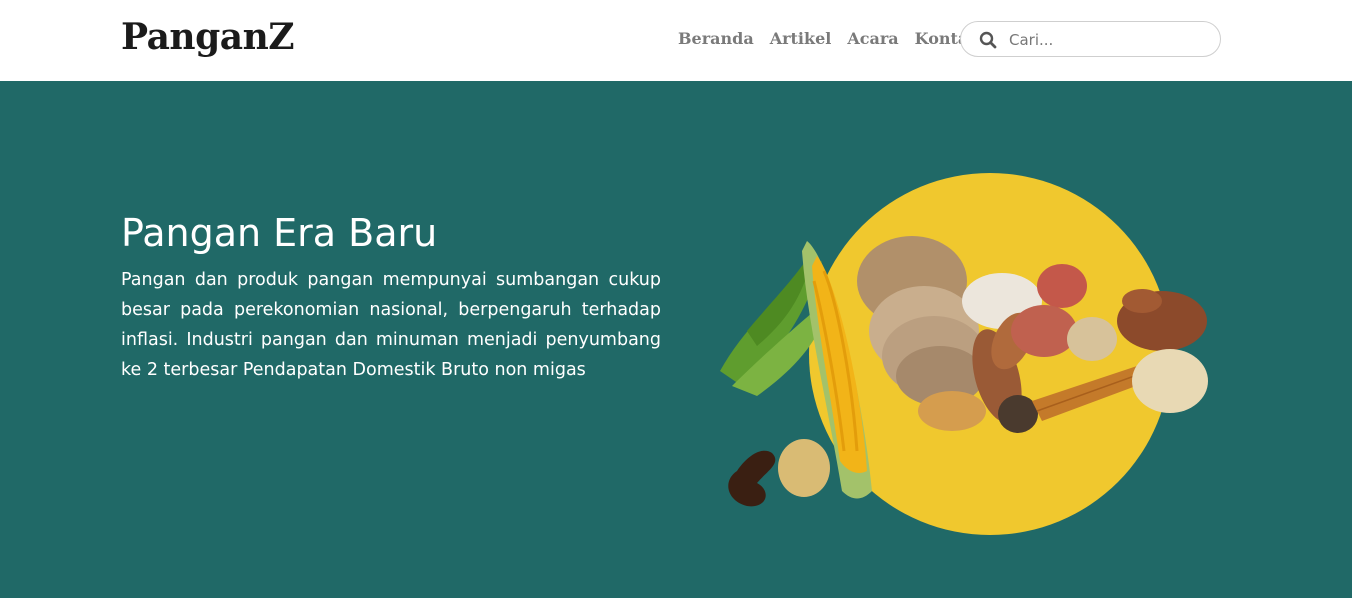 This screenshot has width=1352, height=598. I want to click on potato, so click(804, 468).